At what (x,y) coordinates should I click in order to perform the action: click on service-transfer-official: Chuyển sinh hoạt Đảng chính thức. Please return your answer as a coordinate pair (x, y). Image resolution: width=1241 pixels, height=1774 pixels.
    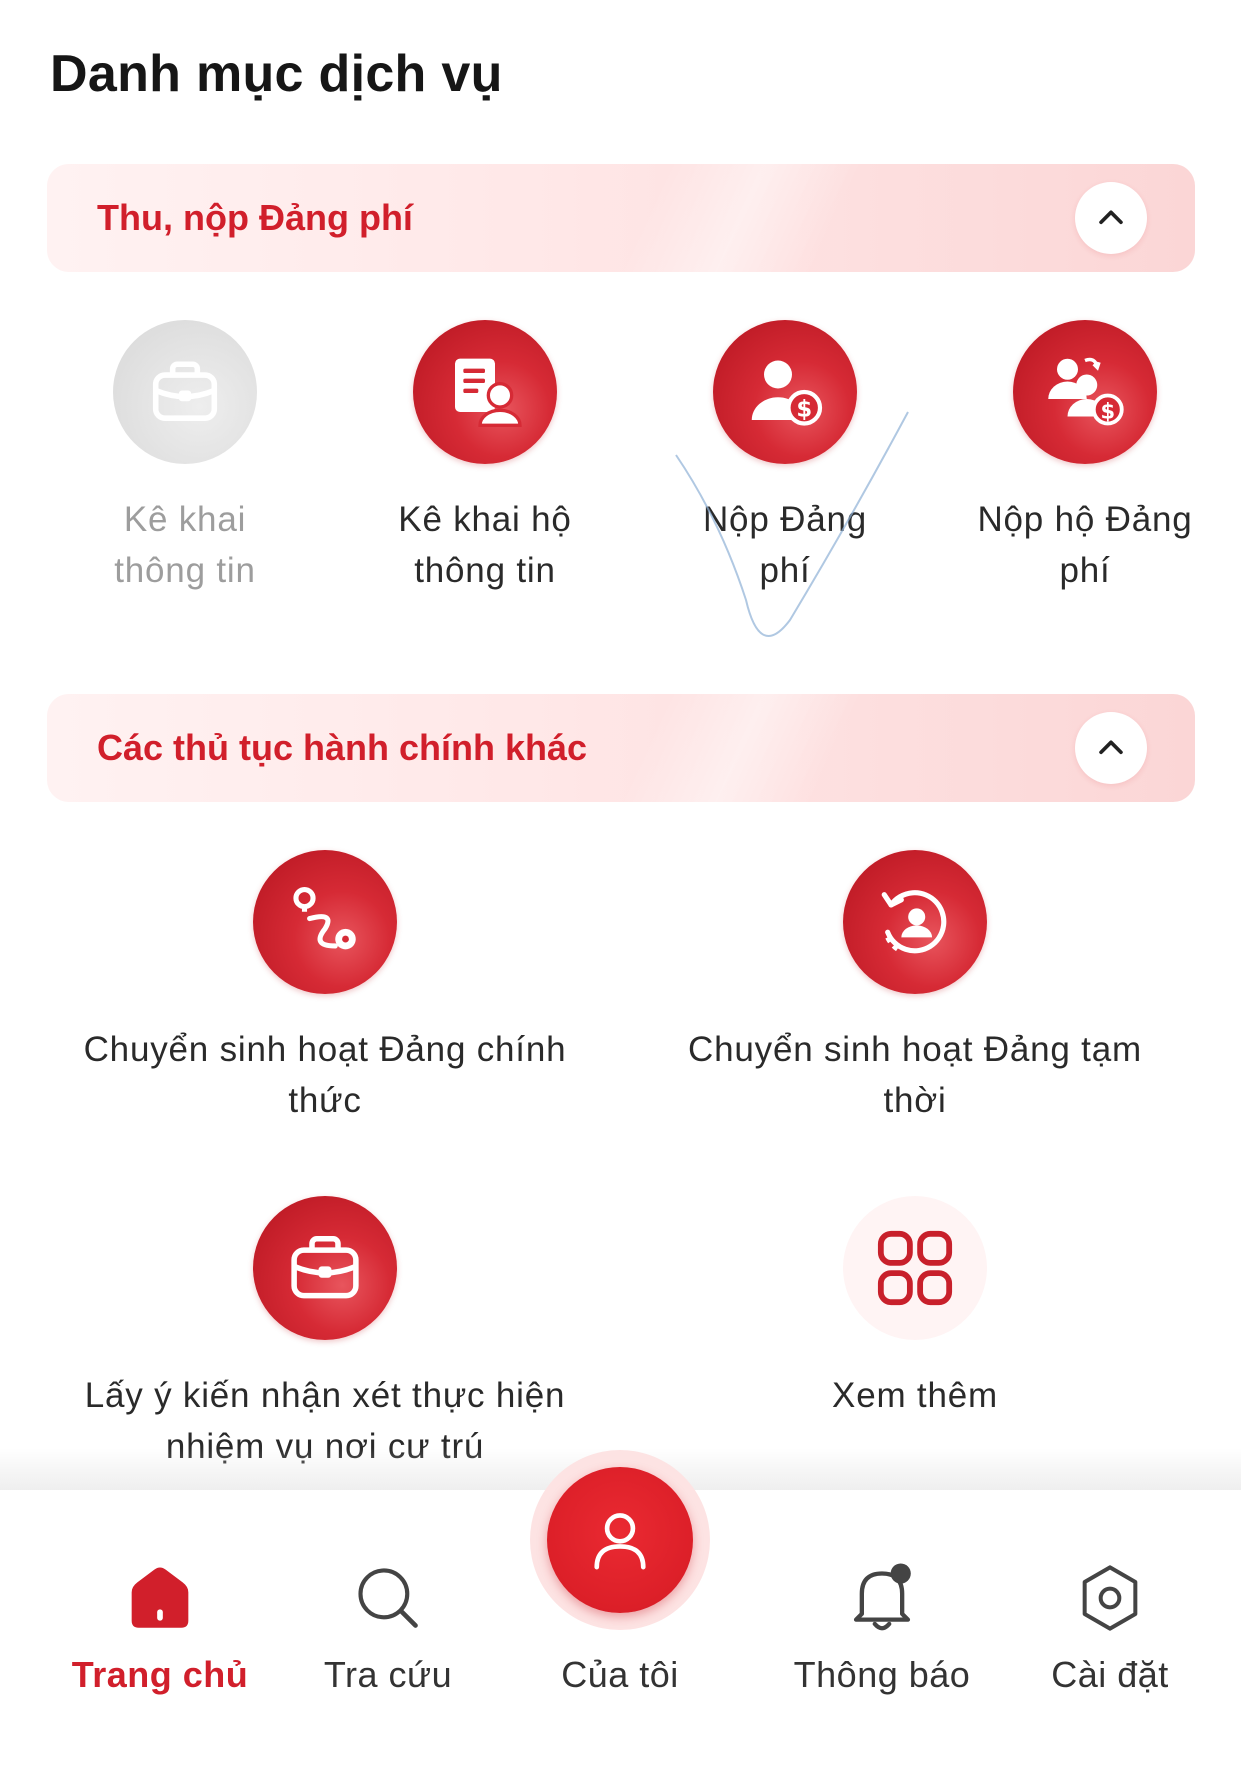
    Looking at the image, I should click on (325, 988).